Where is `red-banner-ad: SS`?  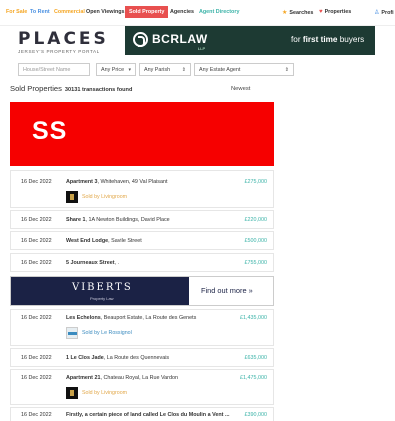
red-banner-ad: SS is located at coordinates (142, 134).